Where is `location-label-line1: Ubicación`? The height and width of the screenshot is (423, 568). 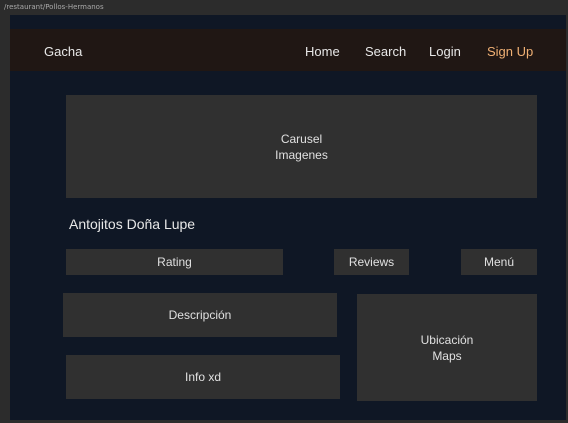
location-label-line1: Ubicación is located at coordinates (447, 339).